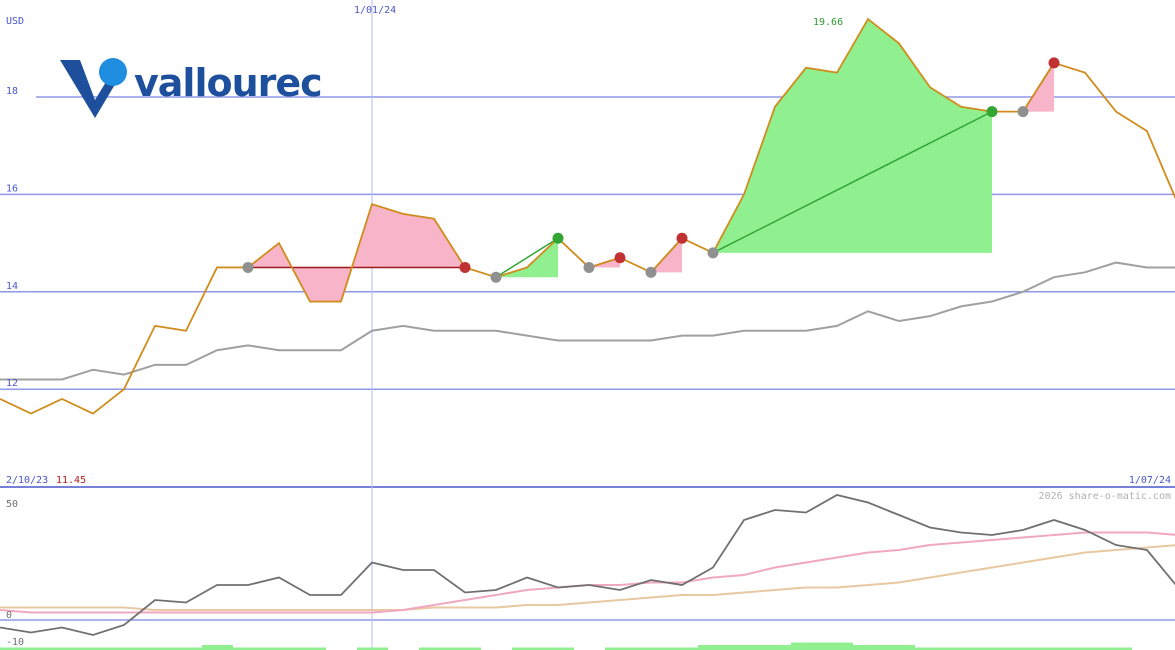 The image size is (1175, 650). Describe the element at coordinates (228, 83) in the screenshot. I see `logo-text: vallourec` at that location.